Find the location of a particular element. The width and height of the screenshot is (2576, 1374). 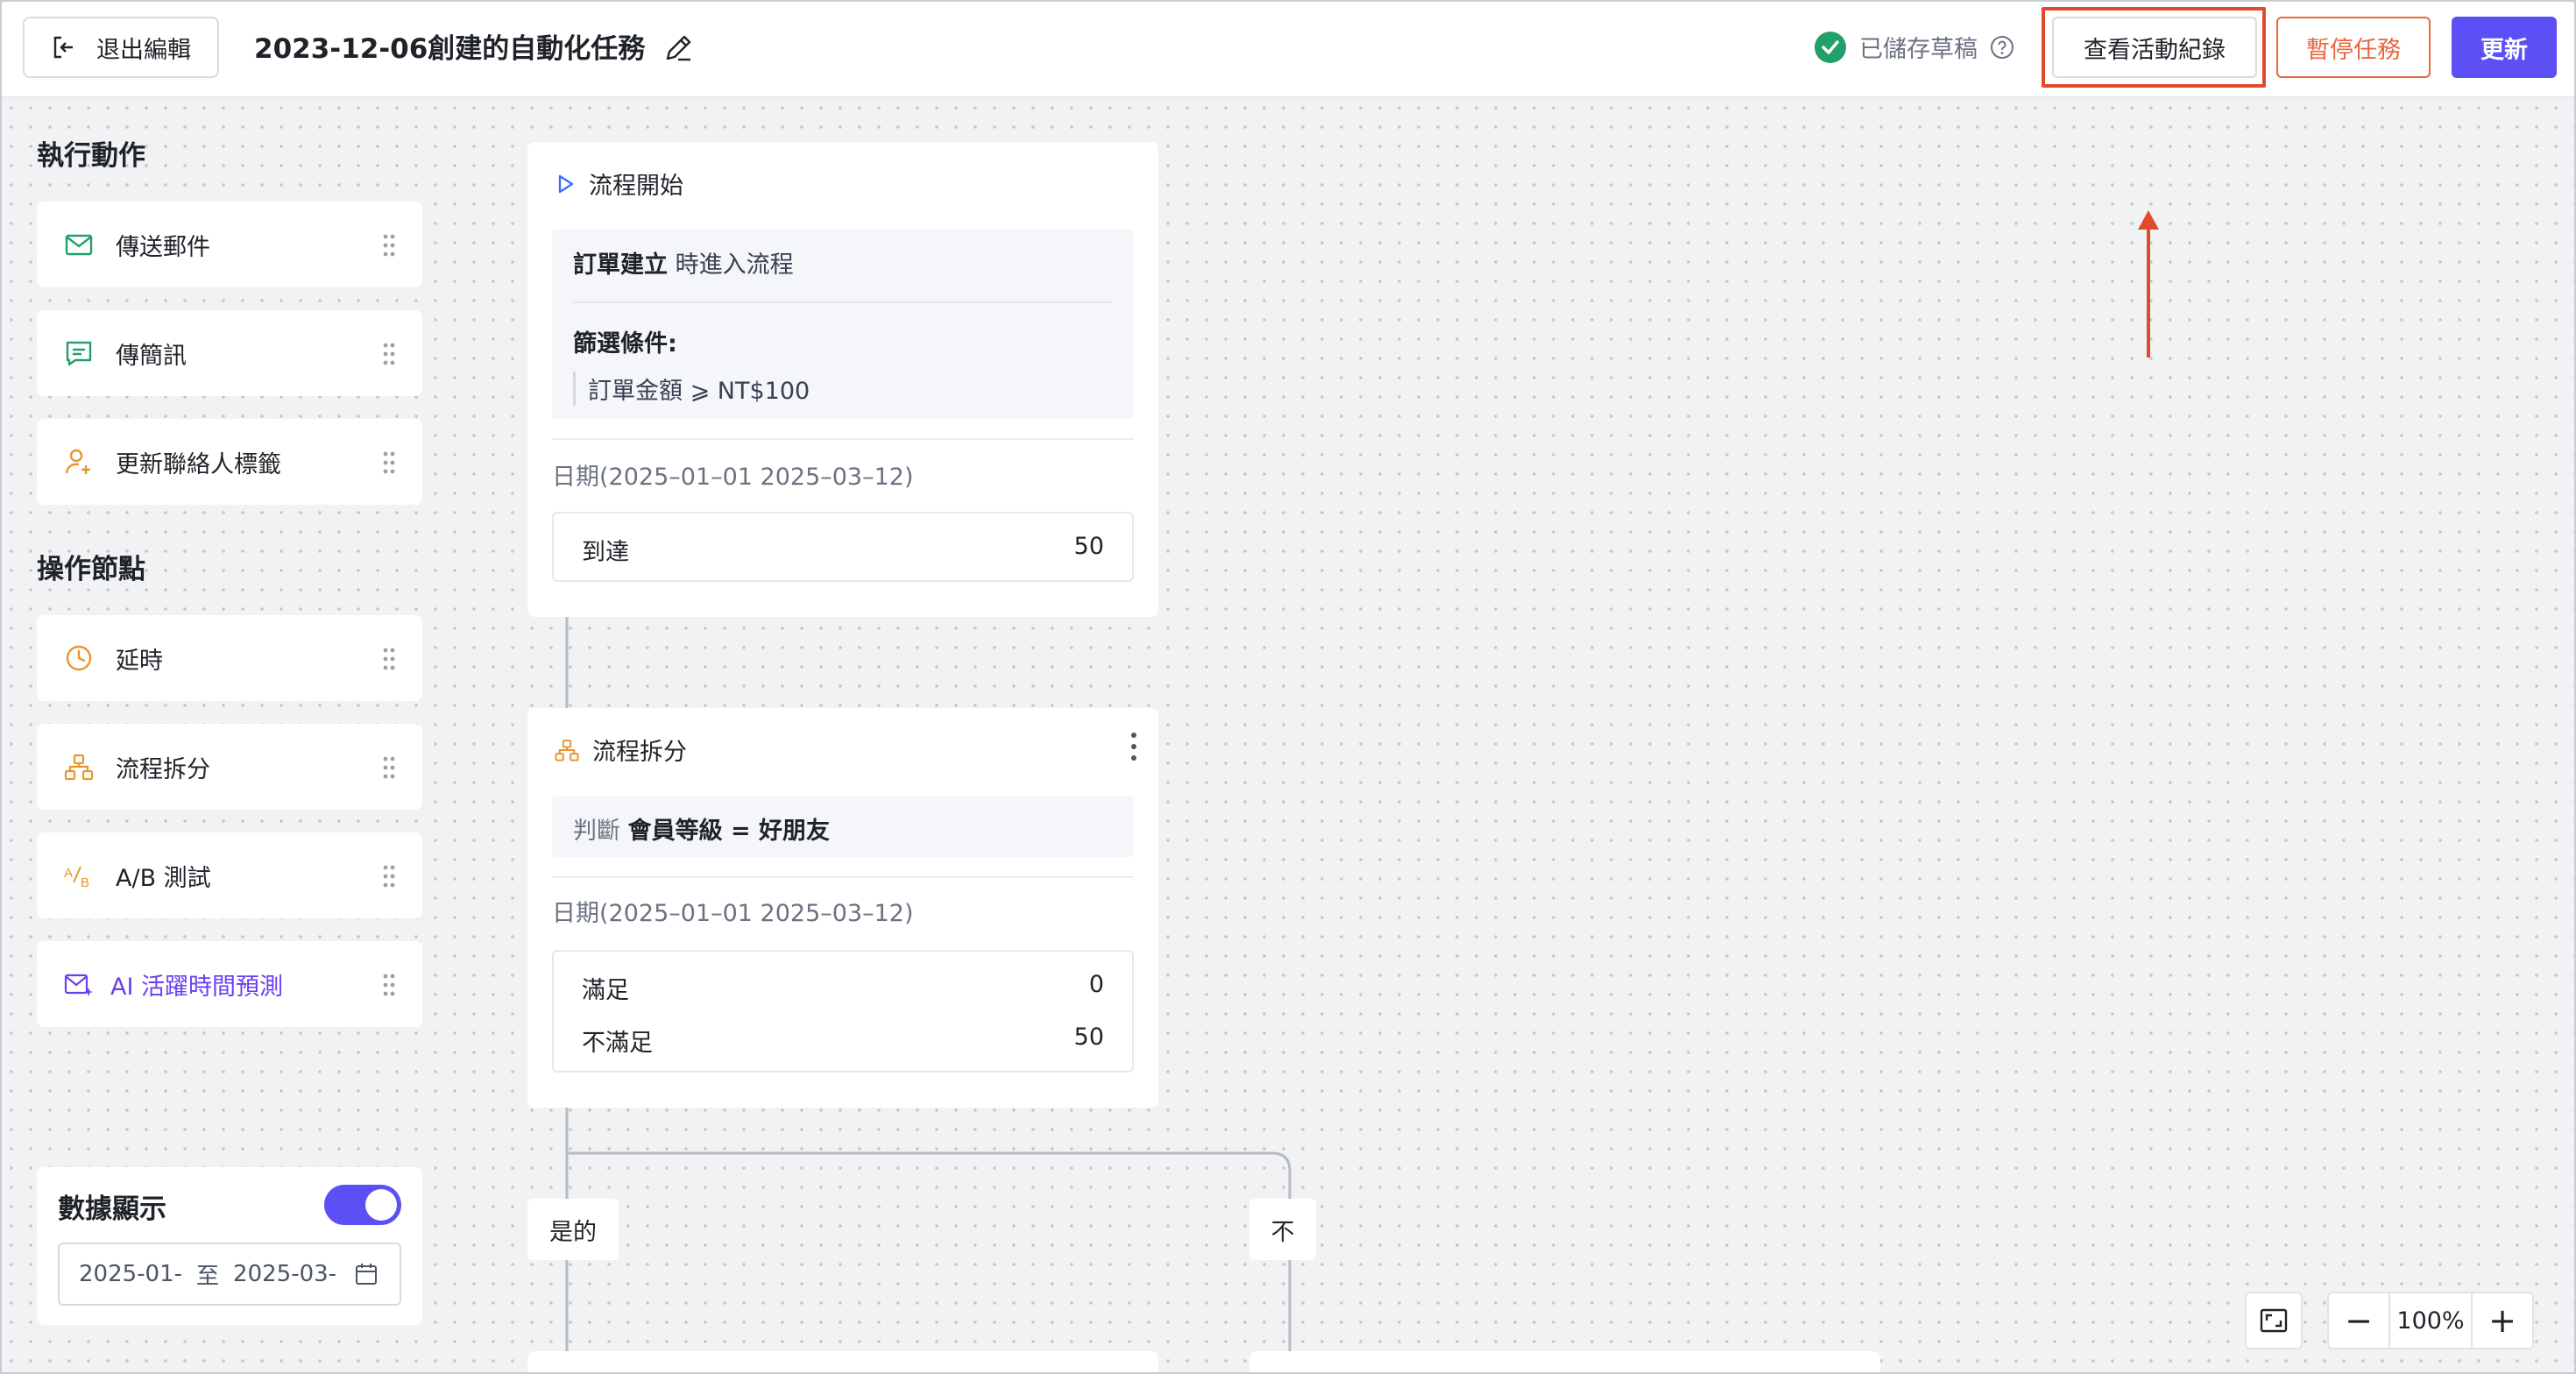

exit-edit-button: 退出編輯 is located at coordinates (121, 47).